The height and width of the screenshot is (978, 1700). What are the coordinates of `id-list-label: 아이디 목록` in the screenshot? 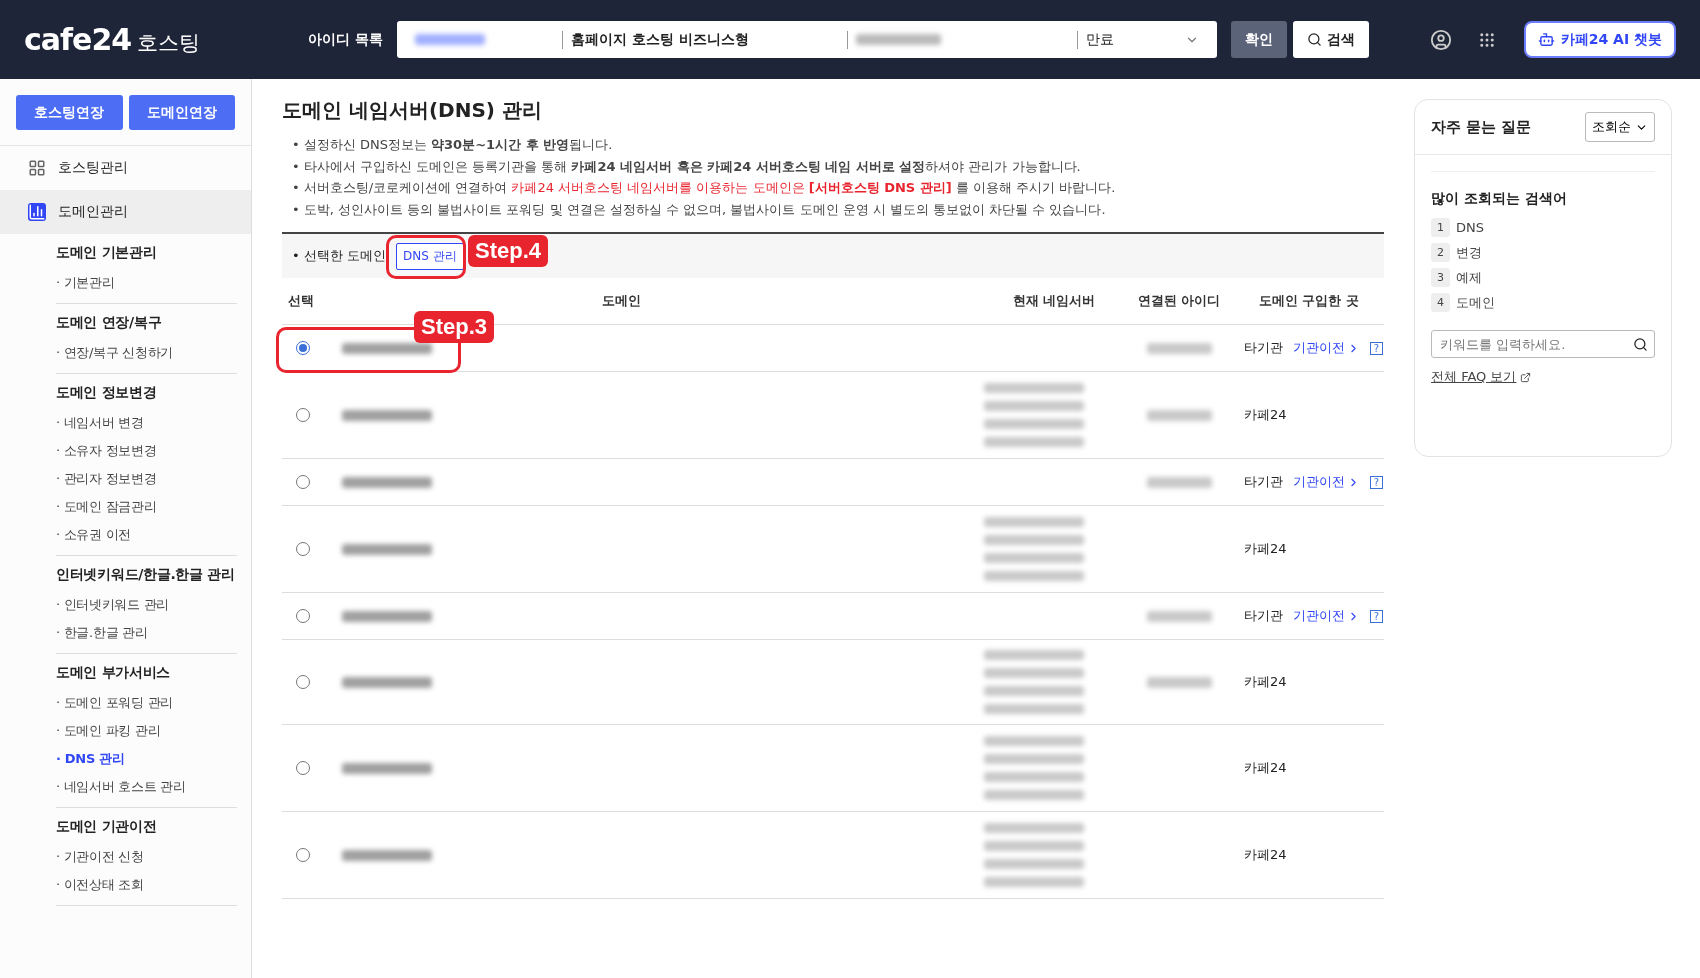 It's located at (345, 39).